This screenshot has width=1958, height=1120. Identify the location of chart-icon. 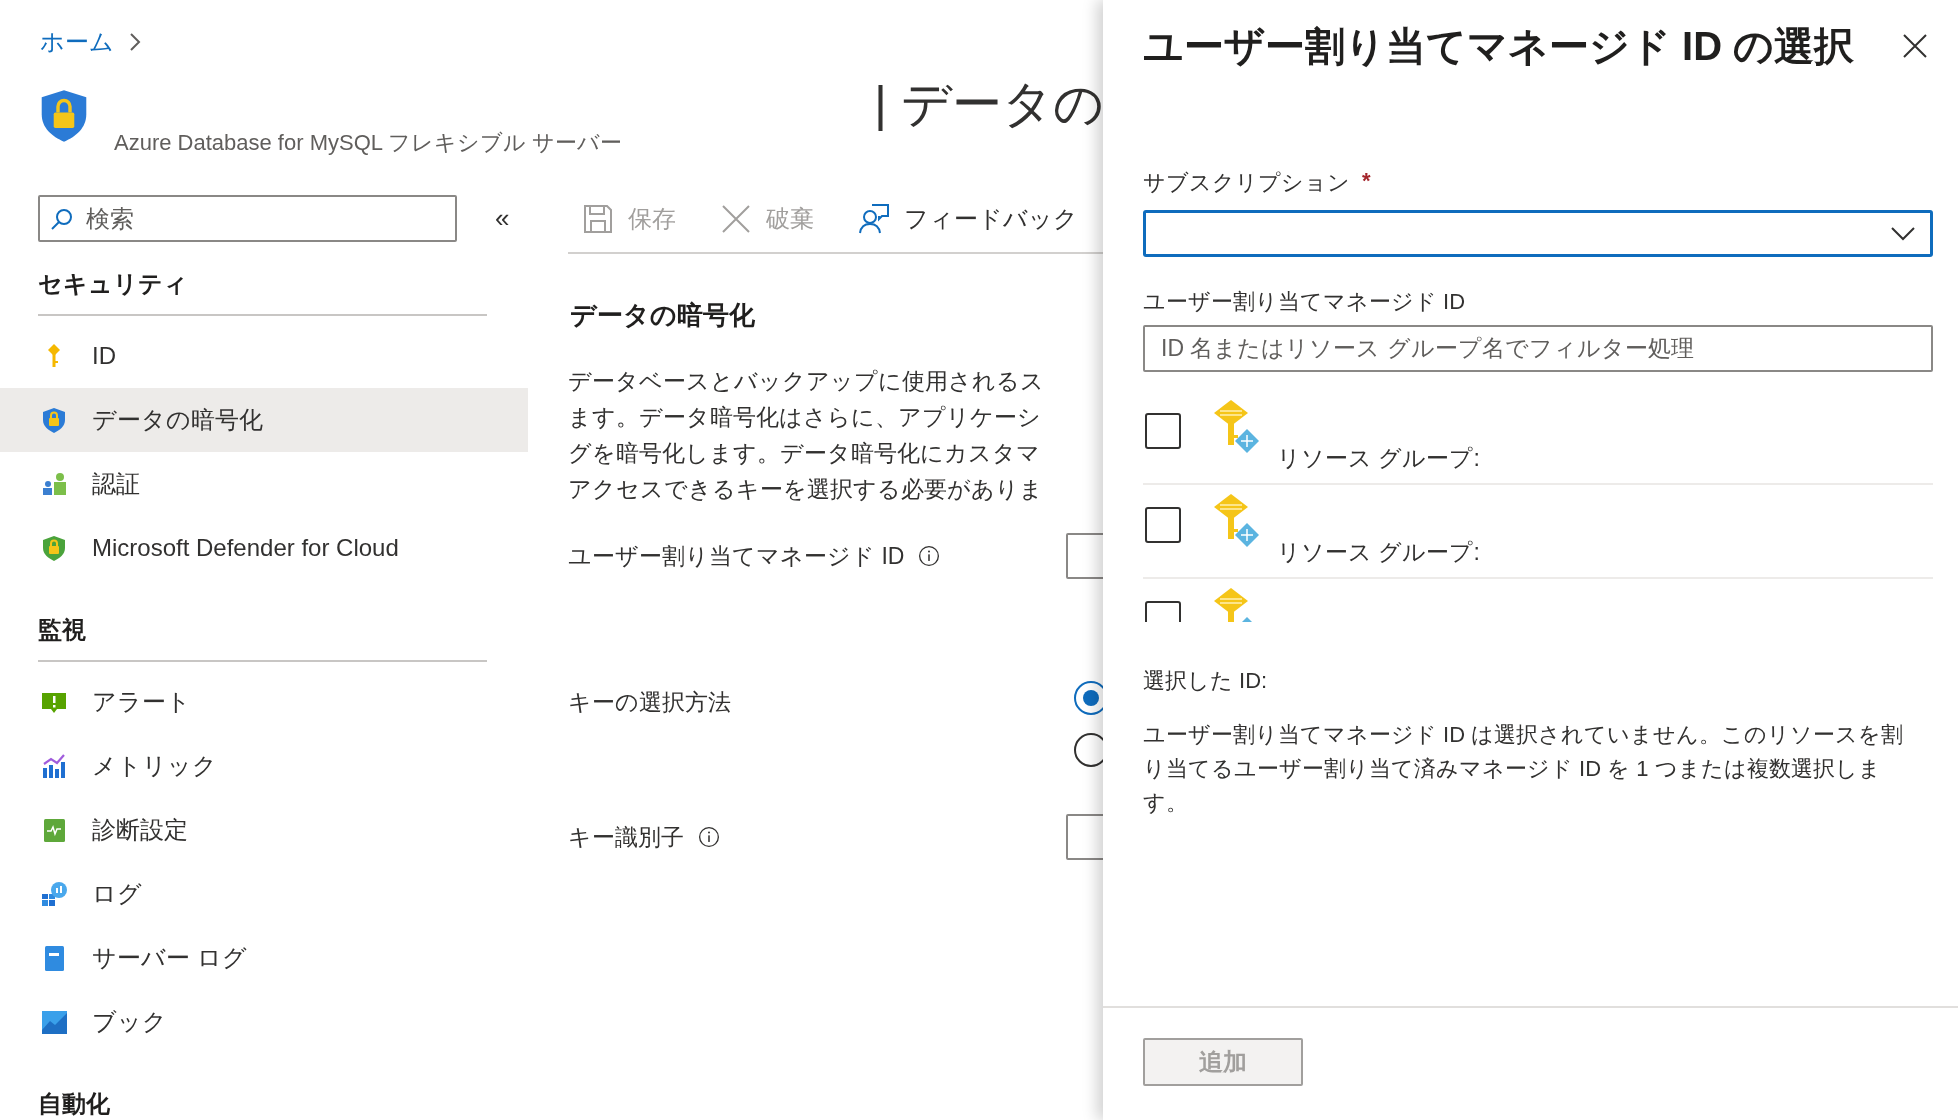
(54, 766).